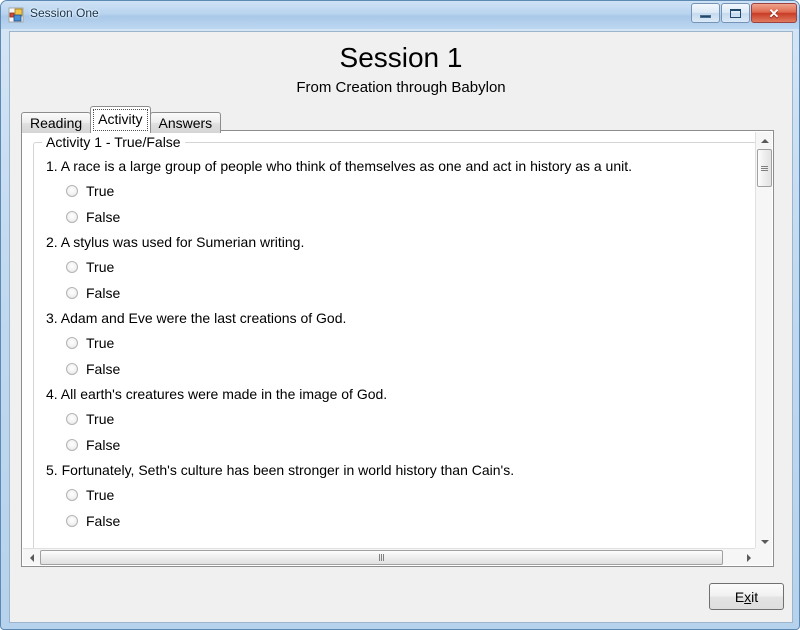  Describe the element at coordinates (401, 57) in the screenshot. I see `page-title: Session 1` at that location.